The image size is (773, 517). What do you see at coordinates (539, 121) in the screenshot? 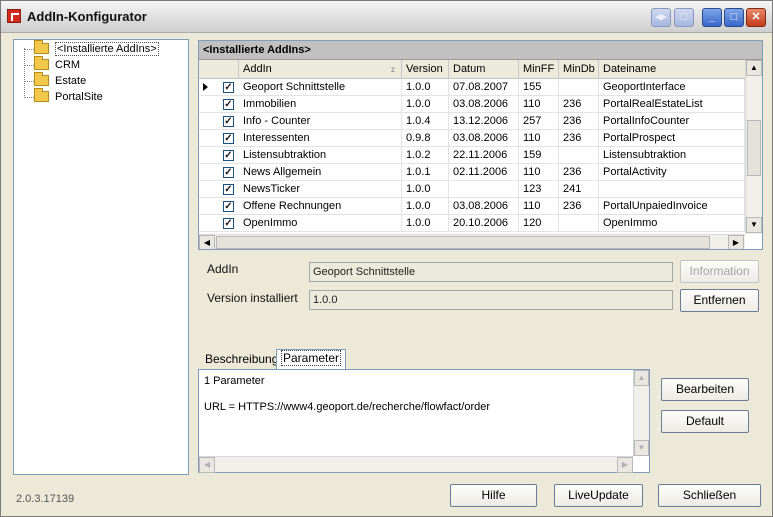
I see `cell-minff: 257` at bounding box center [539, 121].